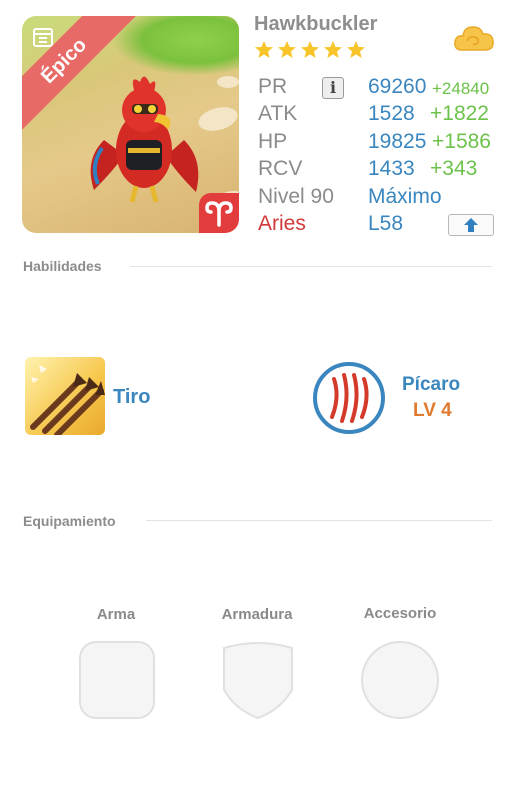 This screenshot has height=800, width=511. I want to click on class-level: LV 4, so click(432, 410).